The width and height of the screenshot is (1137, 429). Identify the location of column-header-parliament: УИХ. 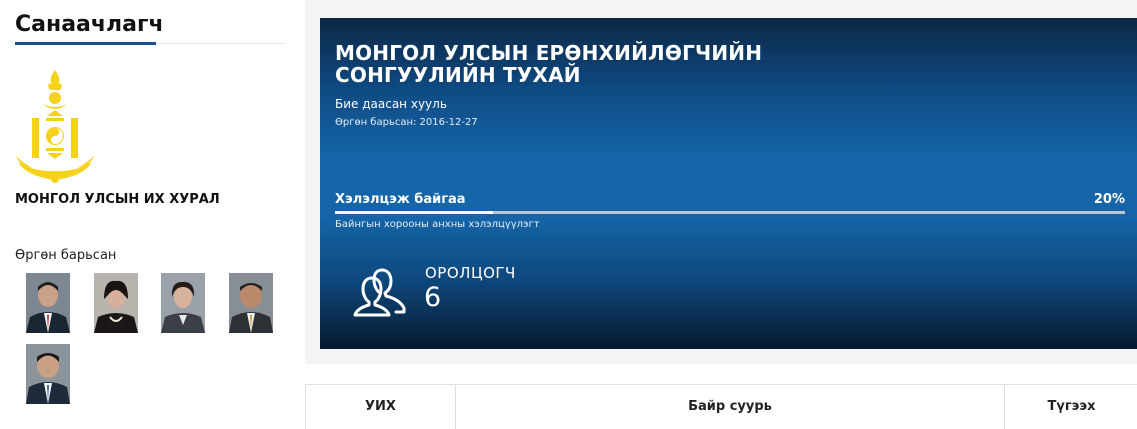
(381, 407).